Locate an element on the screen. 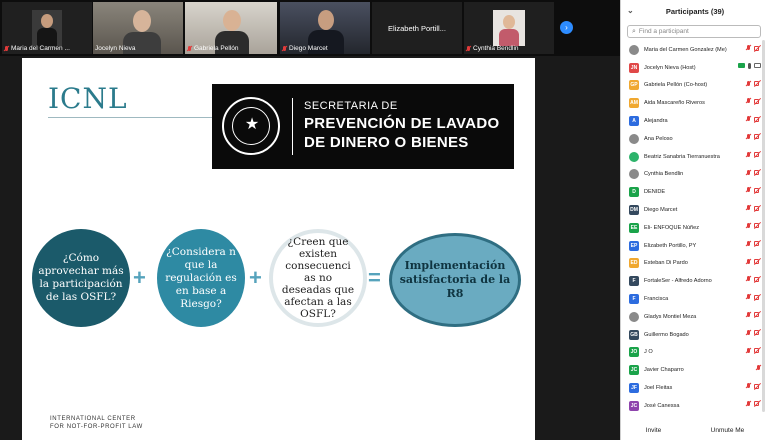 The width and height of the screenshot is (768, 440). scrollbar is located at coordinates (763, 226).